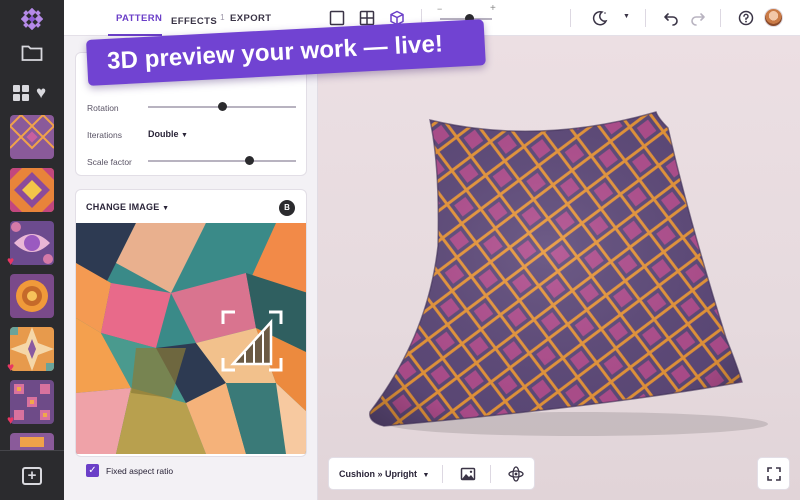  Describe the element at coordinates (222, 17) in the screenshot. I see `tab-effects-count: 1` at that location.